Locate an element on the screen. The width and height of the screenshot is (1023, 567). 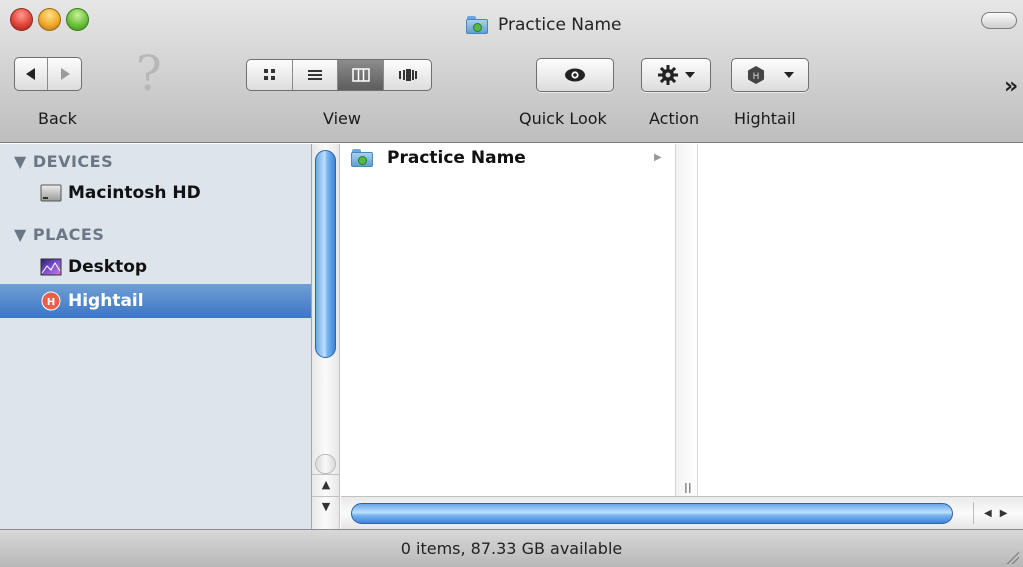
toolbar-overflow-button: » is located at coordinates (1011, 86).